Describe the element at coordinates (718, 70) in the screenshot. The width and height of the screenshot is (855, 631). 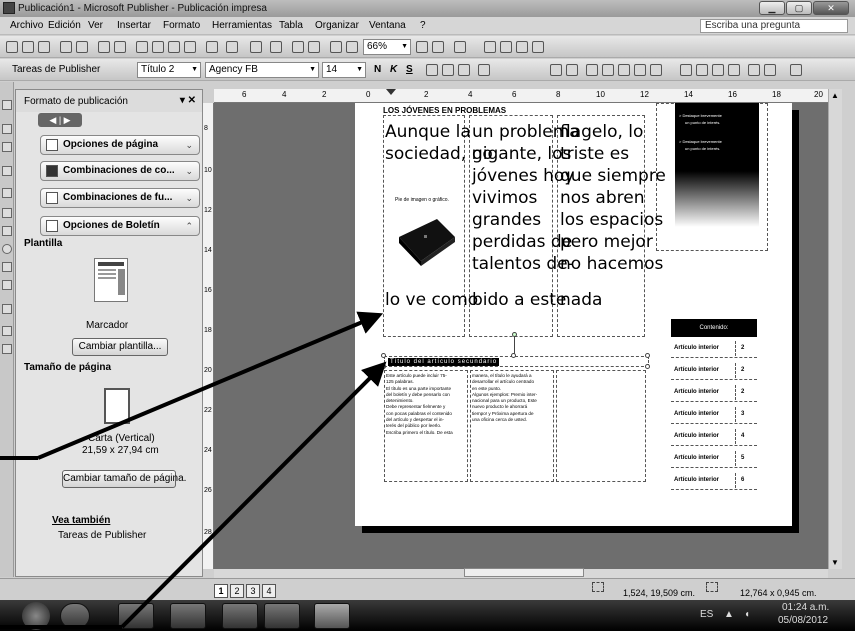
I see `arrow-style-icon` at that location.